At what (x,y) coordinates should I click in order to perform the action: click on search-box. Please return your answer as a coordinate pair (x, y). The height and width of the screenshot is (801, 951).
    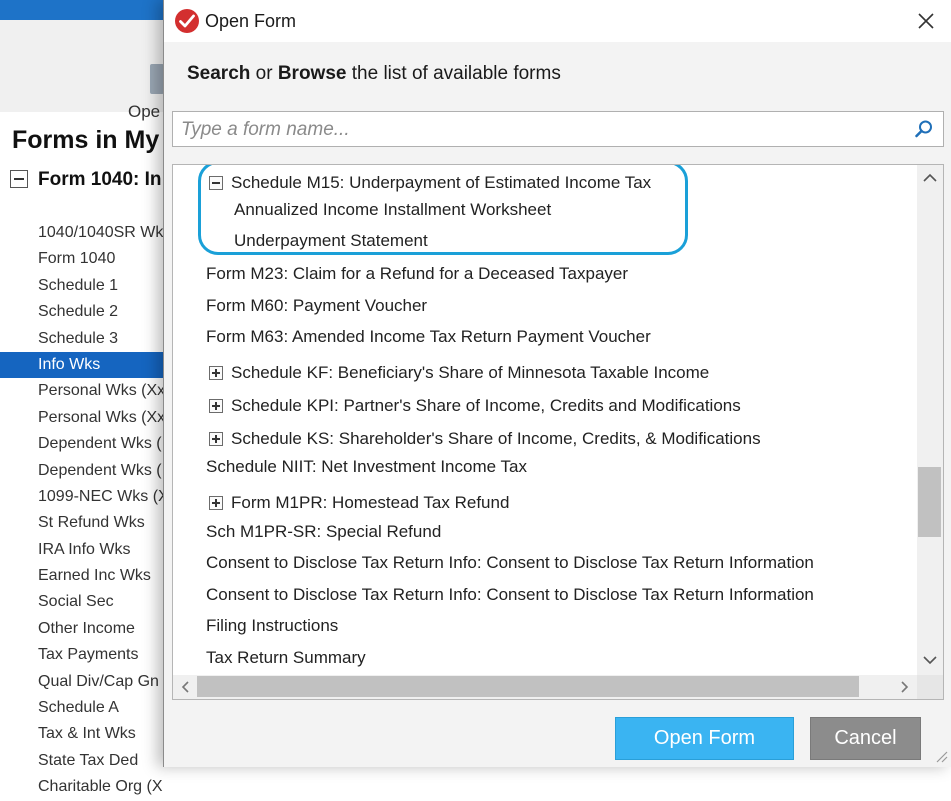
    Looking at the image, I should click on (558, 129).